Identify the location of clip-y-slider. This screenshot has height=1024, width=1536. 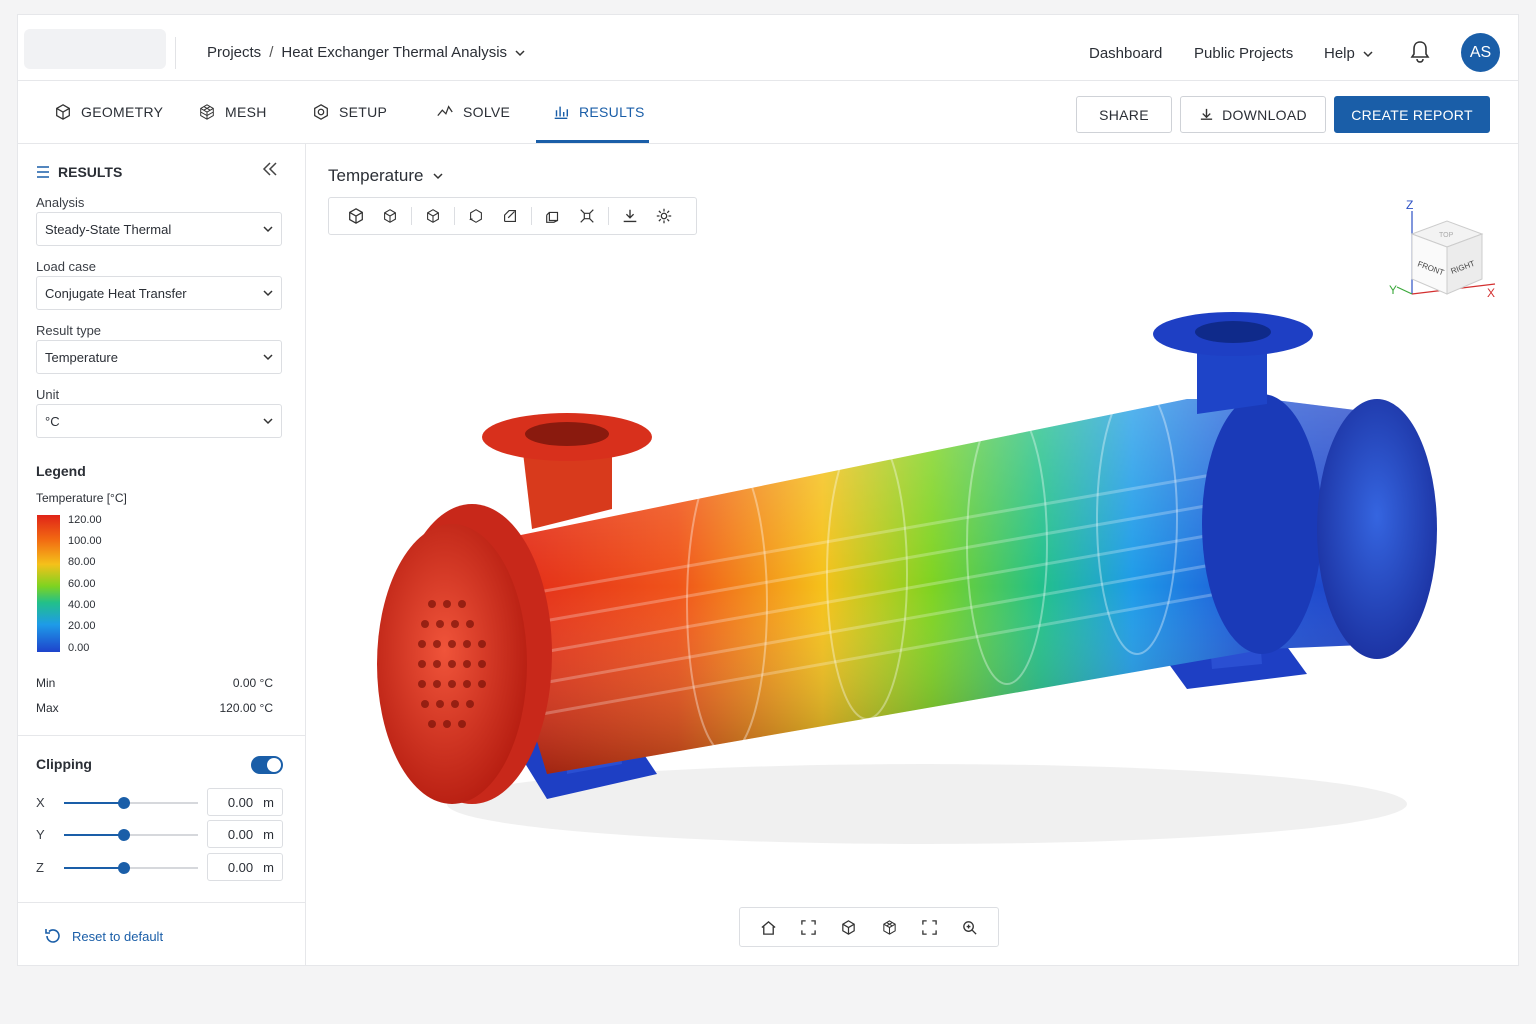
(131, 835).